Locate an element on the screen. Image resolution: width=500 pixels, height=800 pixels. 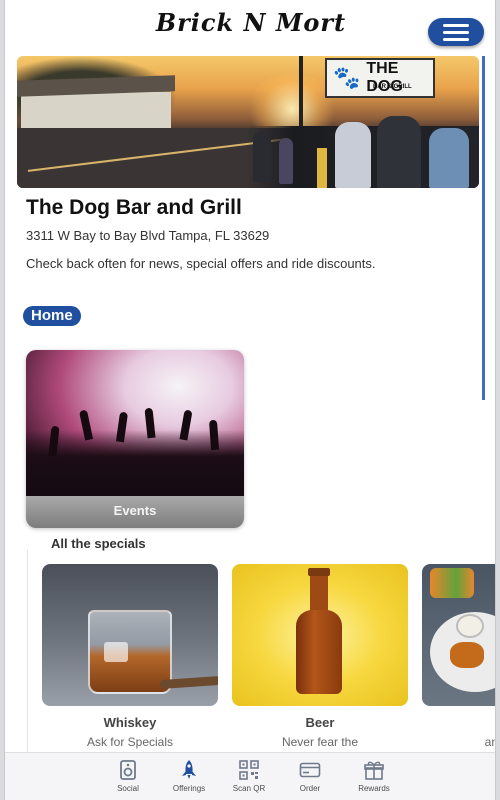
special-desc: Never fear the is located at coordinates (320, 742).